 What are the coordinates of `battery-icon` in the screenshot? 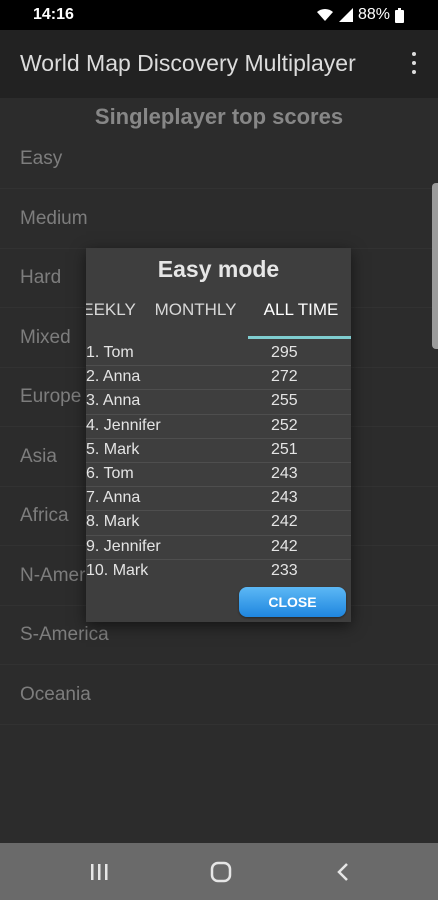 It's located at (399, 15).